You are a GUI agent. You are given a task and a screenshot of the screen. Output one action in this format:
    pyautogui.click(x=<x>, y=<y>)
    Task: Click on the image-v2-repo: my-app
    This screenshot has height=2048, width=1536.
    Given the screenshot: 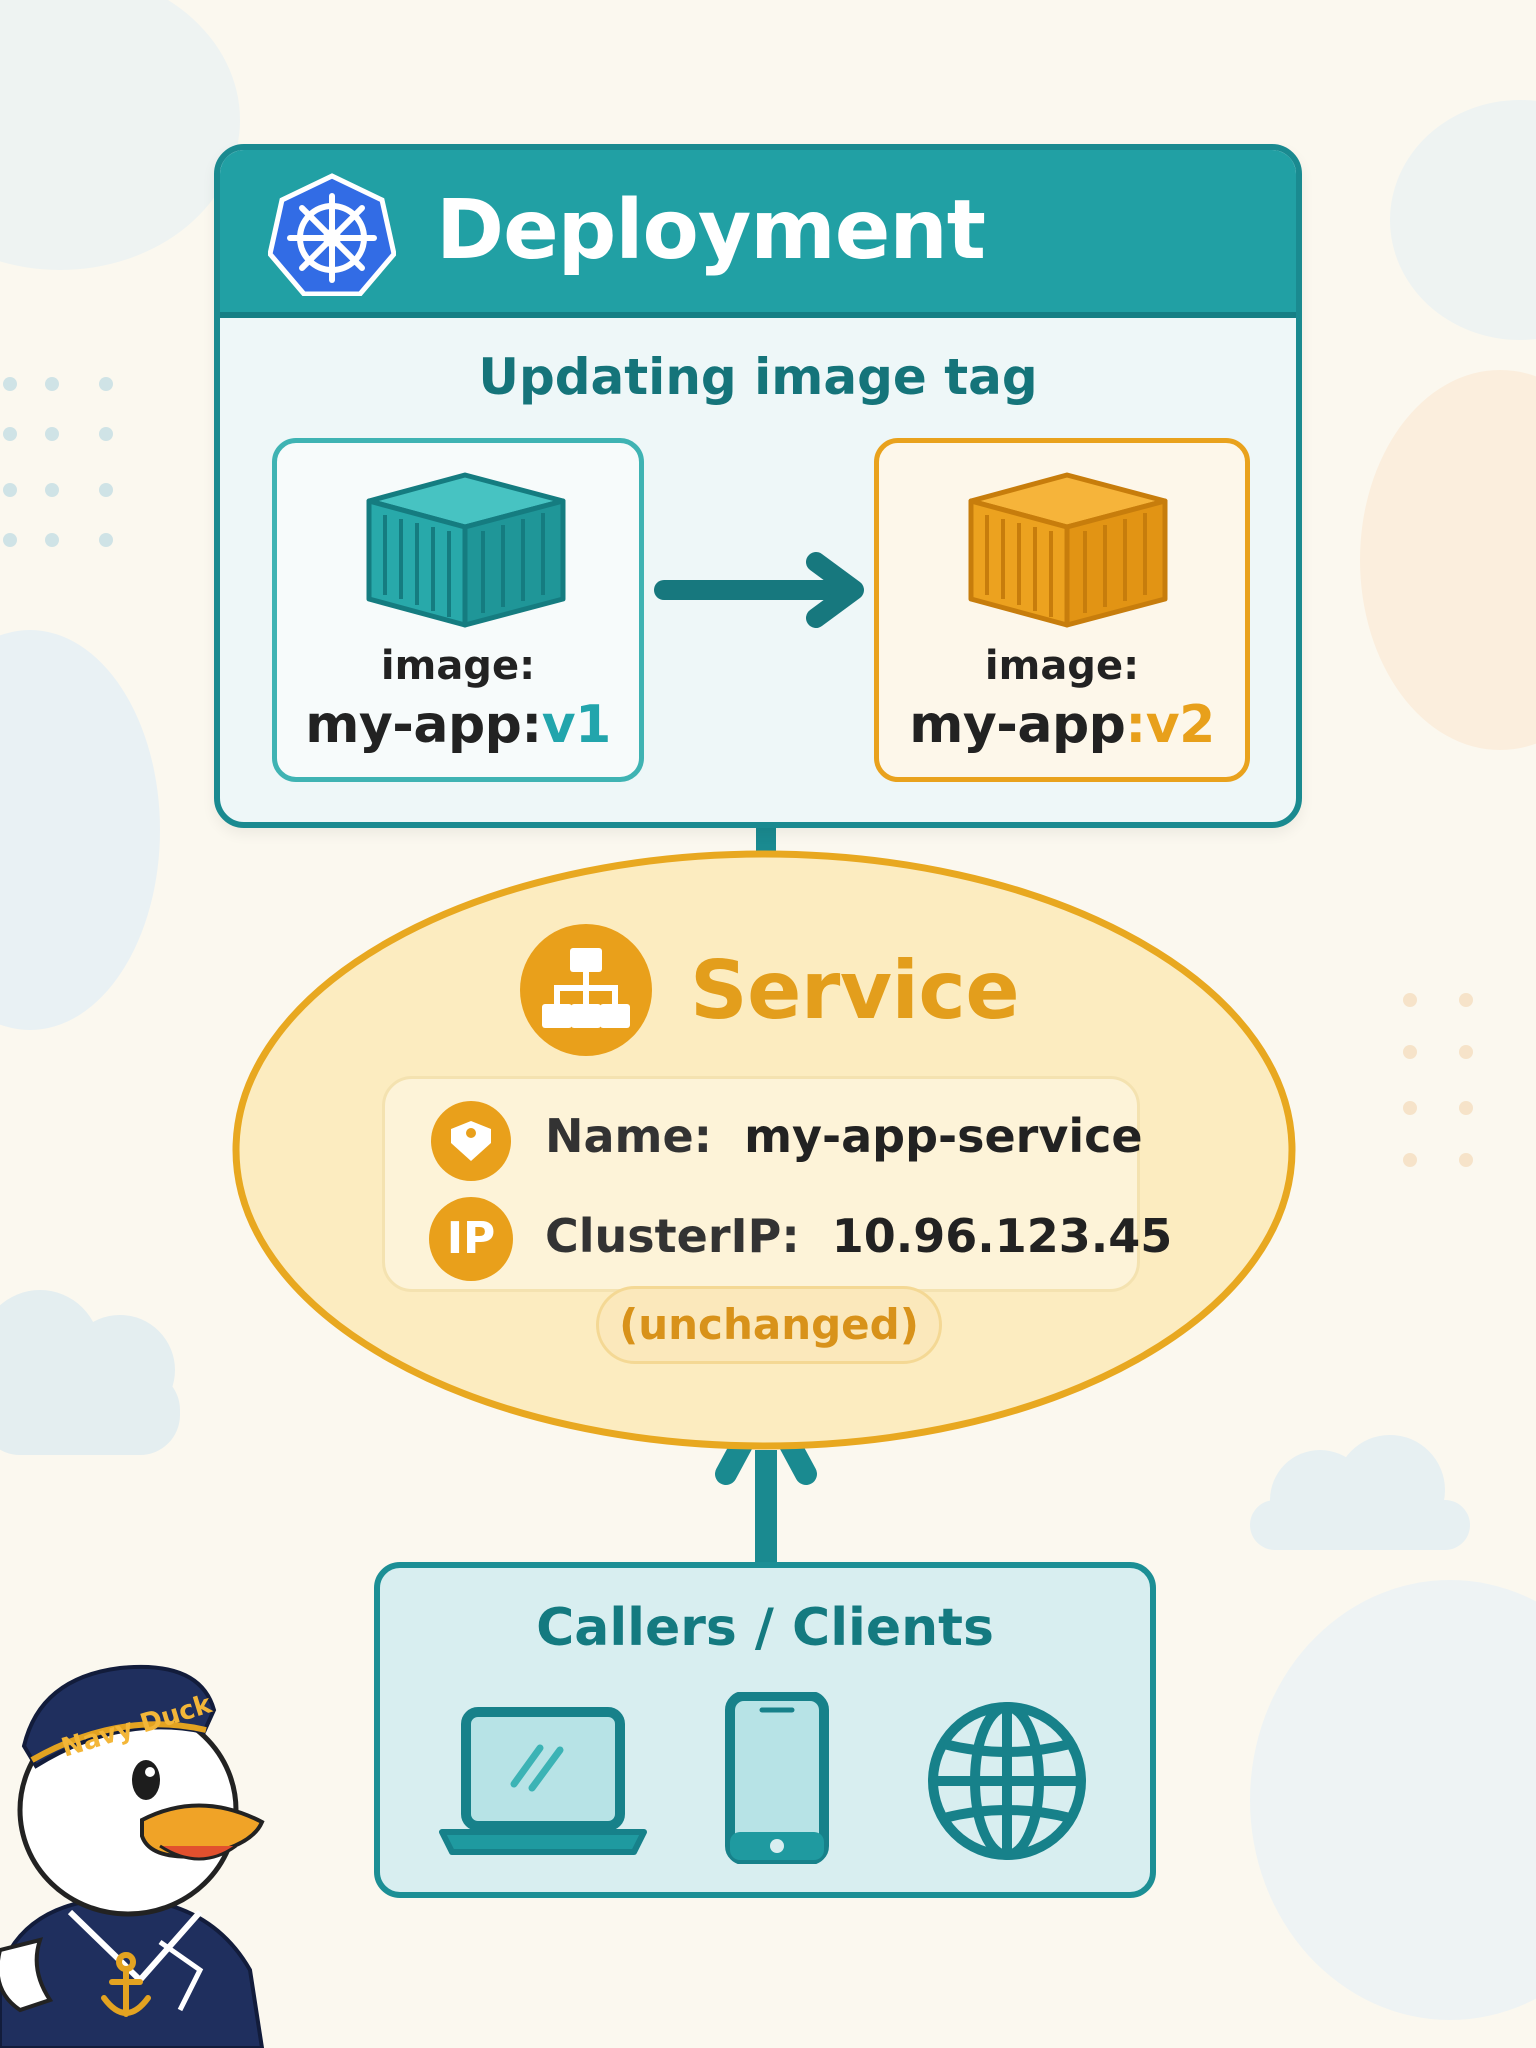 What is the action you would take?
    pyautogui.click(x=1017, y=725)
    